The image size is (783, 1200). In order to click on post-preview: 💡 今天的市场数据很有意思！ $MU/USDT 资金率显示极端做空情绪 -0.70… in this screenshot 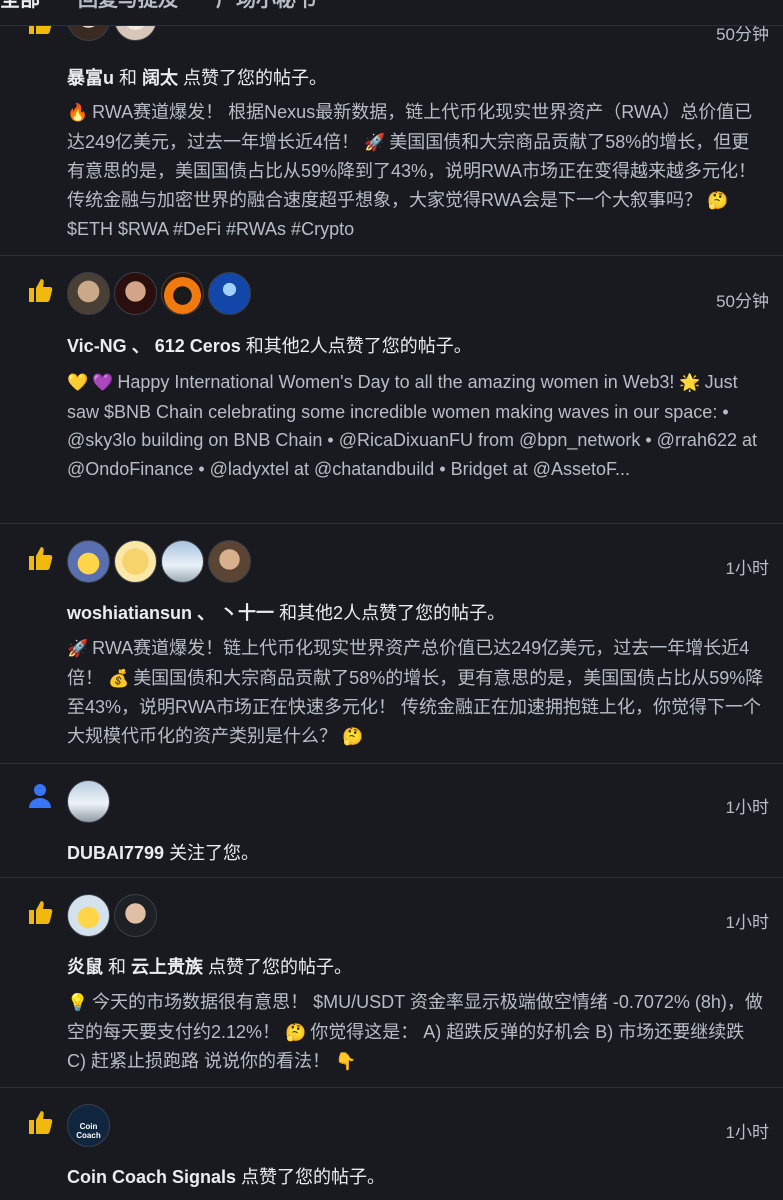, I will do `click(417, 1032)`.